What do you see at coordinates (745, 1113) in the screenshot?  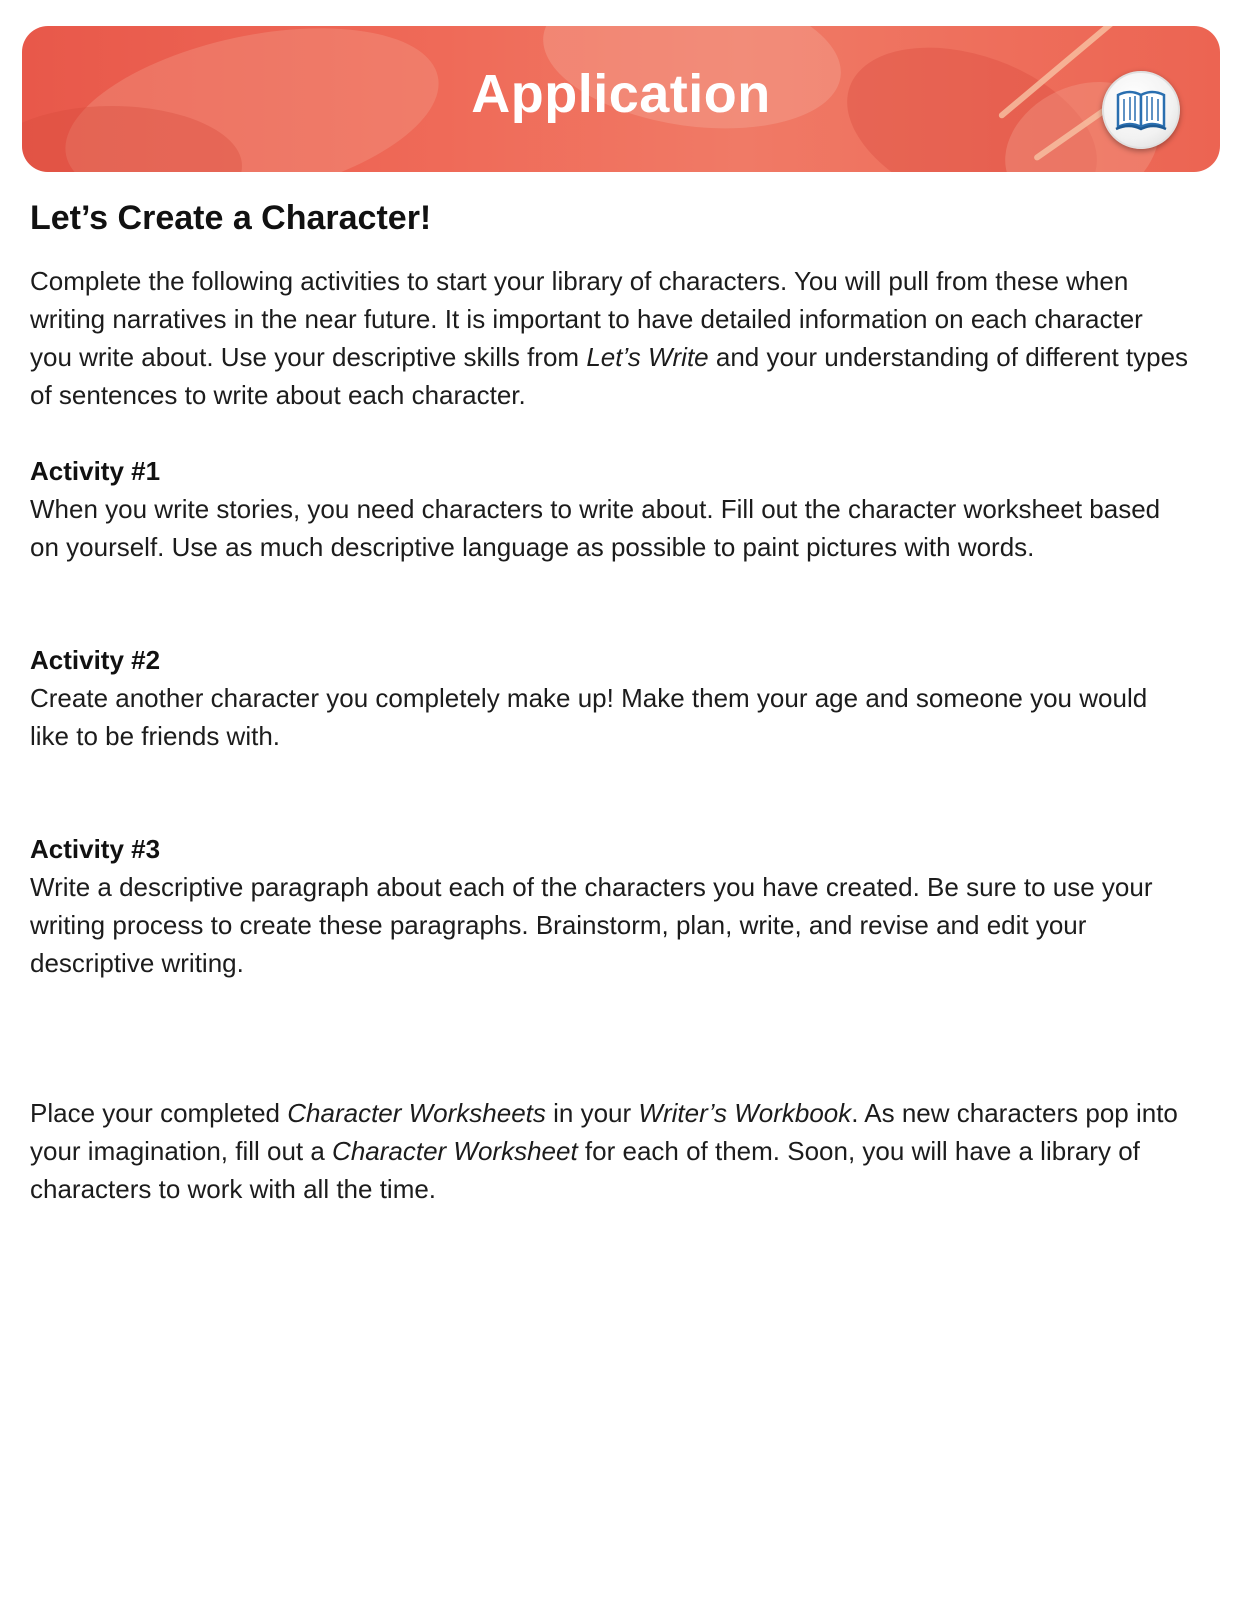 I see `closing-italic: Writer’s Workbook` at bounding box center [745, 1113].